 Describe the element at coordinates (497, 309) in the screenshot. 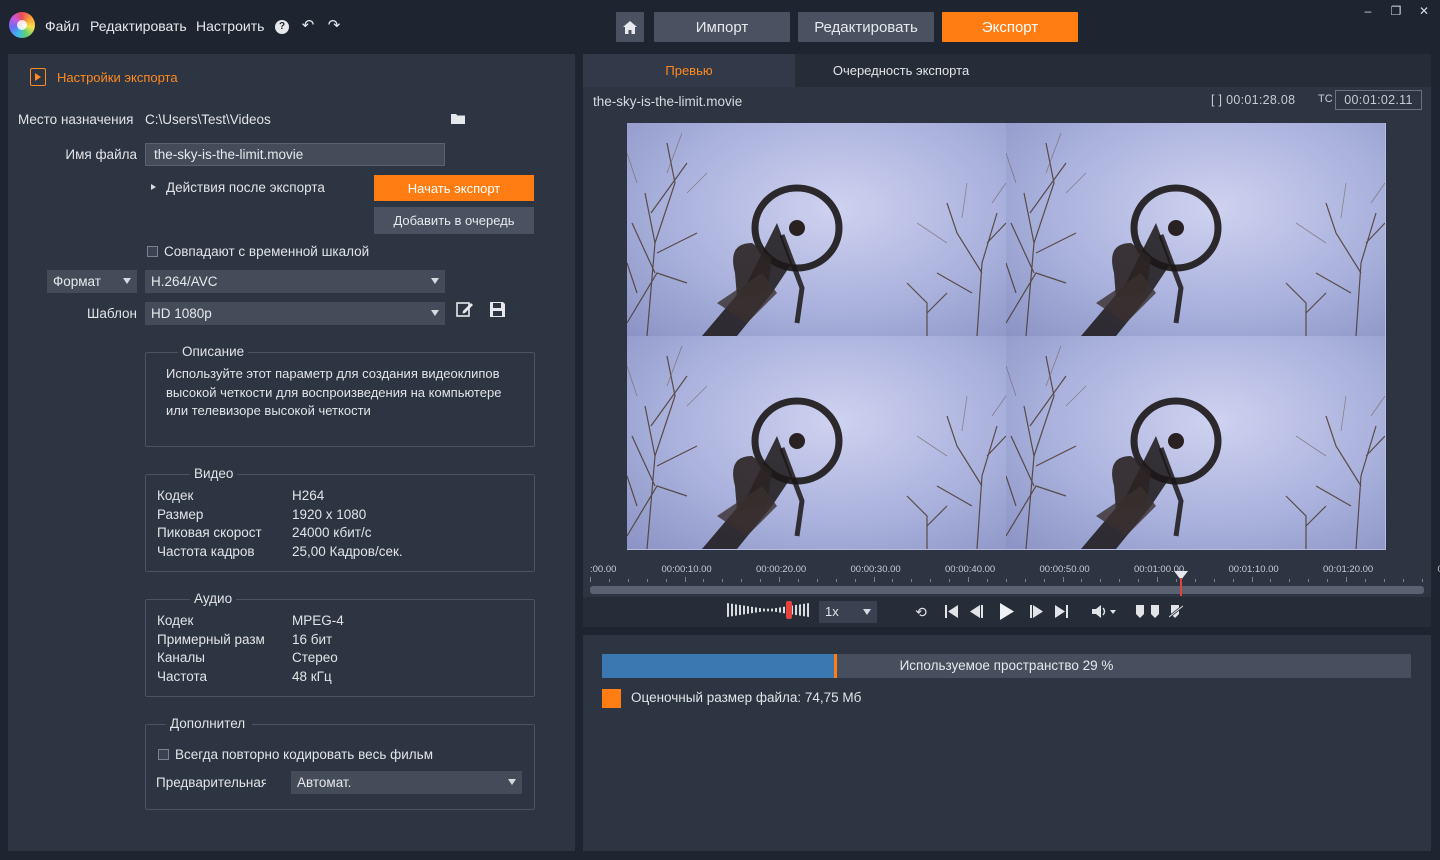

I see `save-template-icon` at that location.